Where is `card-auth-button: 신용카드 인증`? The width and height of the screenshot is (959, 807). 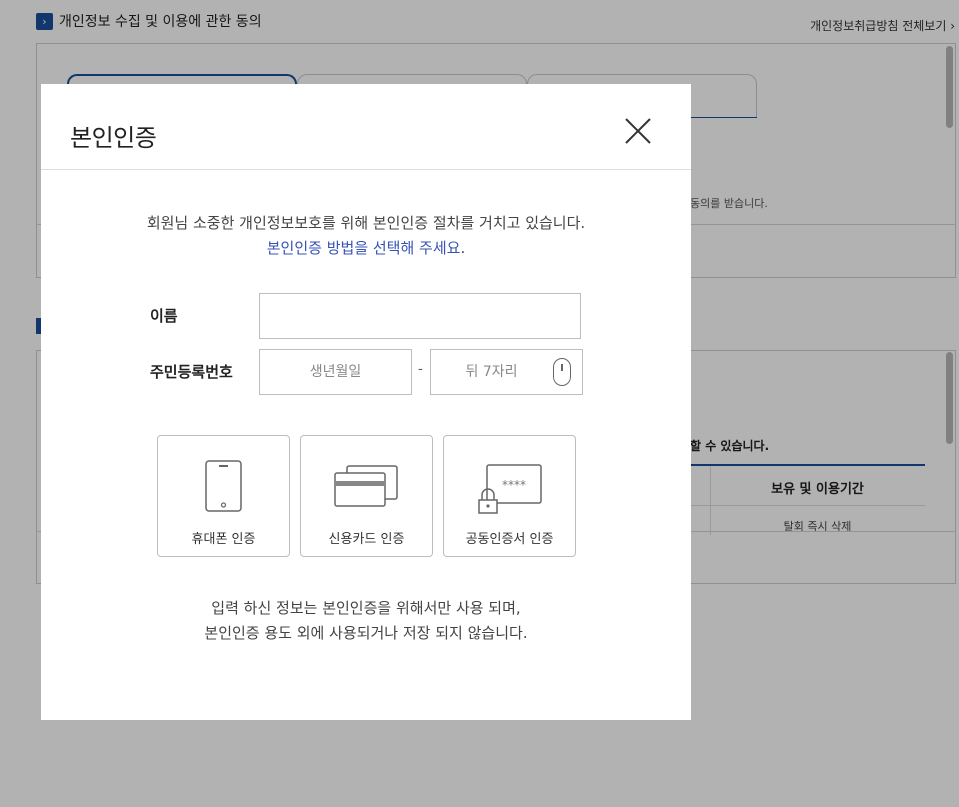 card-auth-button: 신용카드 인증 is located at coordinates (366, 496).